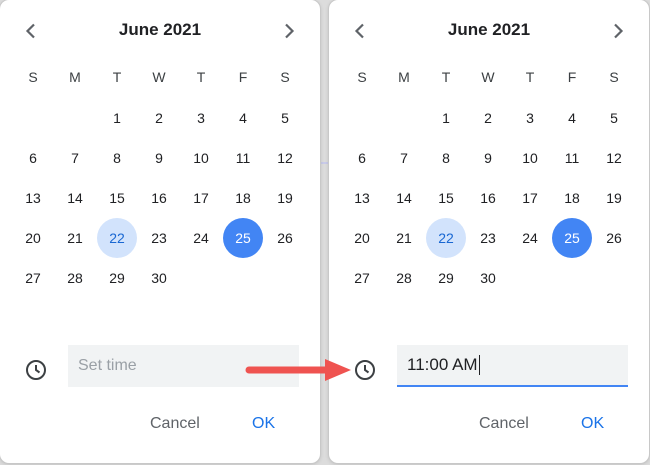 This screenshot has height=465, width=650. I want to click on time-input: 11:00 AM, so click(512, 366).